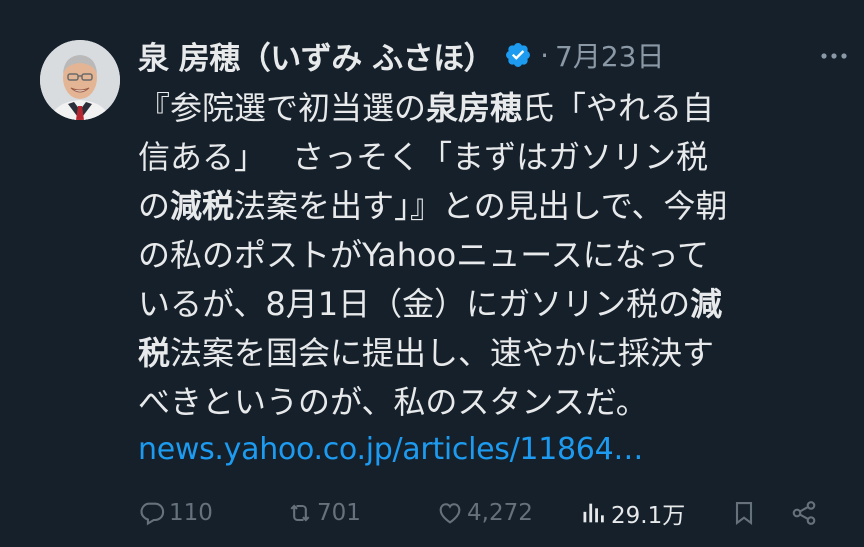  What do you see at coordinates (442, 353) in the screenshot?
I see `post-text: 法案を国会に提出し、速やかに採決す` at bounding box center [442, 353].